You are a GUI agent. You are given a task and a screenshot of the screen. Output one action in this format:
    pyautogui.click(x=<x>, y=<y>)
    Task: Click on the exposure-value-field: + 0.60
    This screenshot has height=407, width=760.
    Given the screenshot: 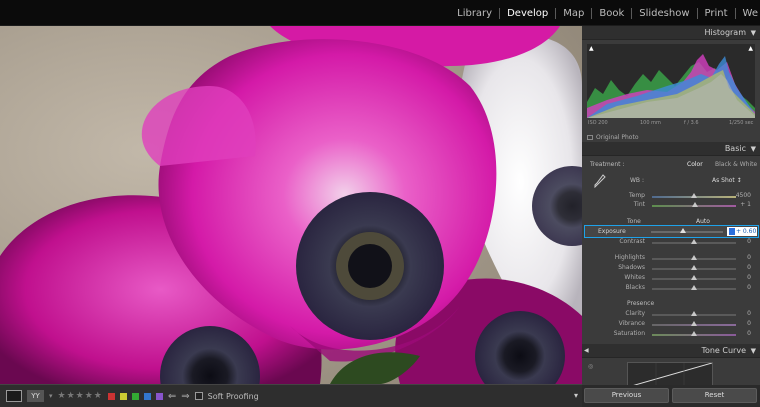 What is the action you would take?
    pyautogui.click(x=742, y=231)
    